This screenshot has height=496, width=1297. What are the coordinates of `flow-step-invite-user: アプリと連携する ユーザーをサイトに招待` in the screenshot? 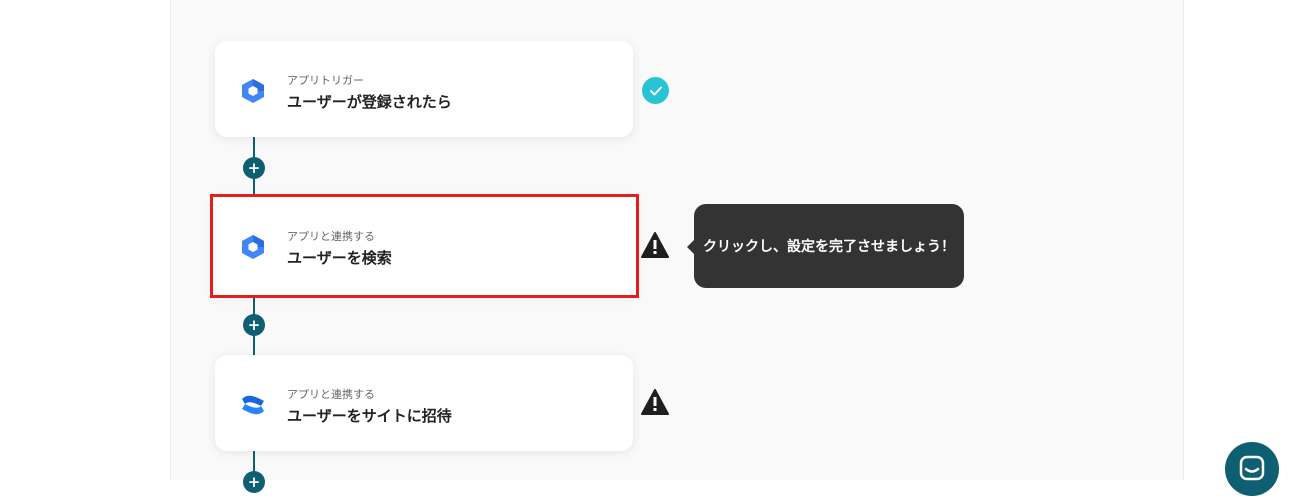 It's located at (424, 403).